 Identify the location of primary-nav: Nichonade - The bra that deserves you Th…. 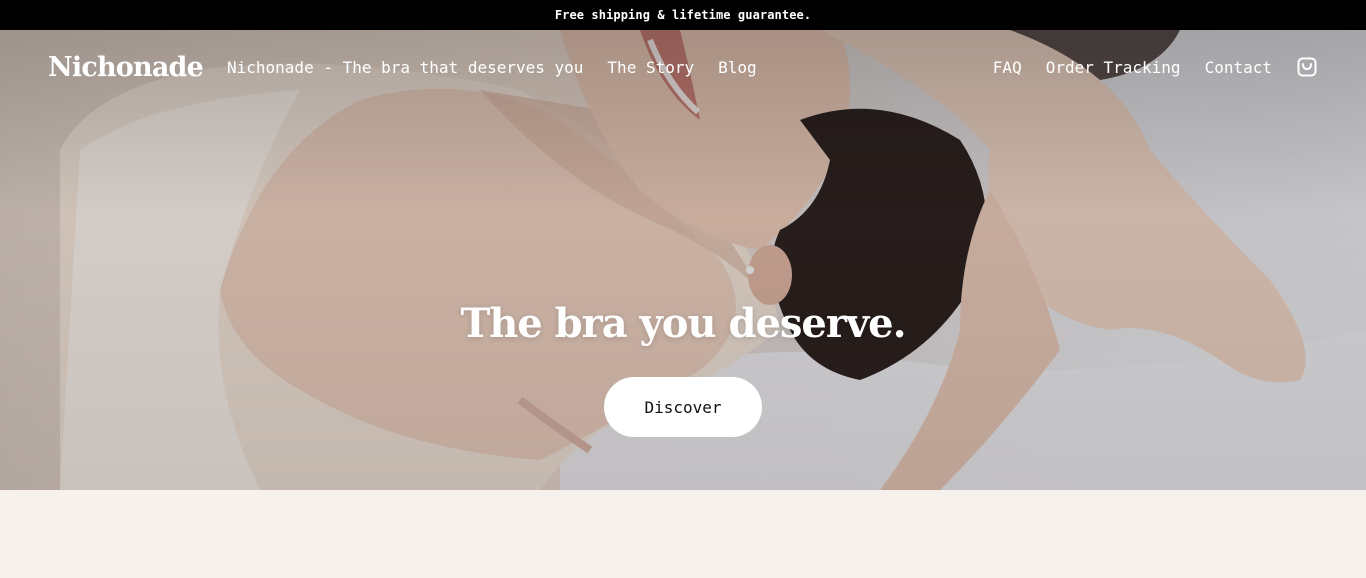
(504, 67).